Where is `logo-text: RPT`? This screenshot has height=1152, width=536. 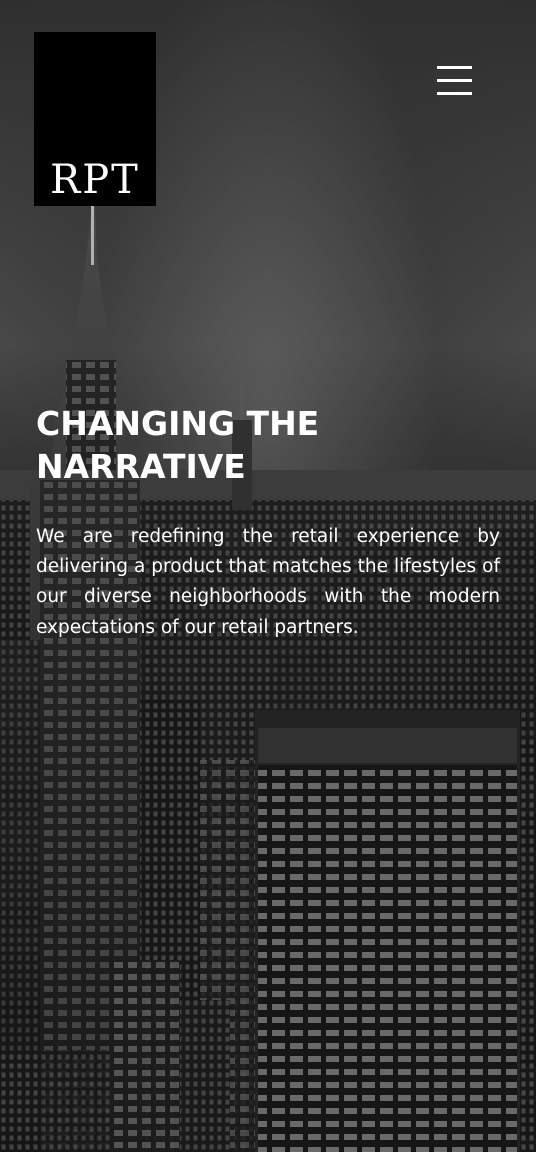
logo-text: RPT is located at coordinates (95, 180).